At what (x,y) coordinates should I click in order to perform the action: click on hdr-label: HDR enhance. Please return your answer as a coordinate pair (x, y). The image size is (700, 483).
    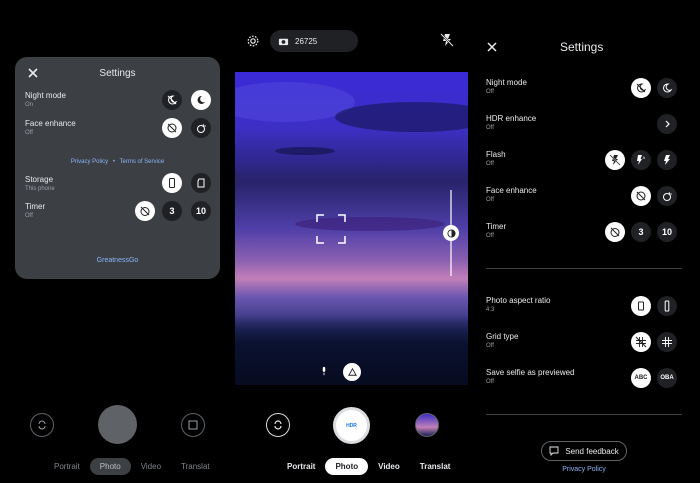
    Looking at the image, I should click on (511, 118).